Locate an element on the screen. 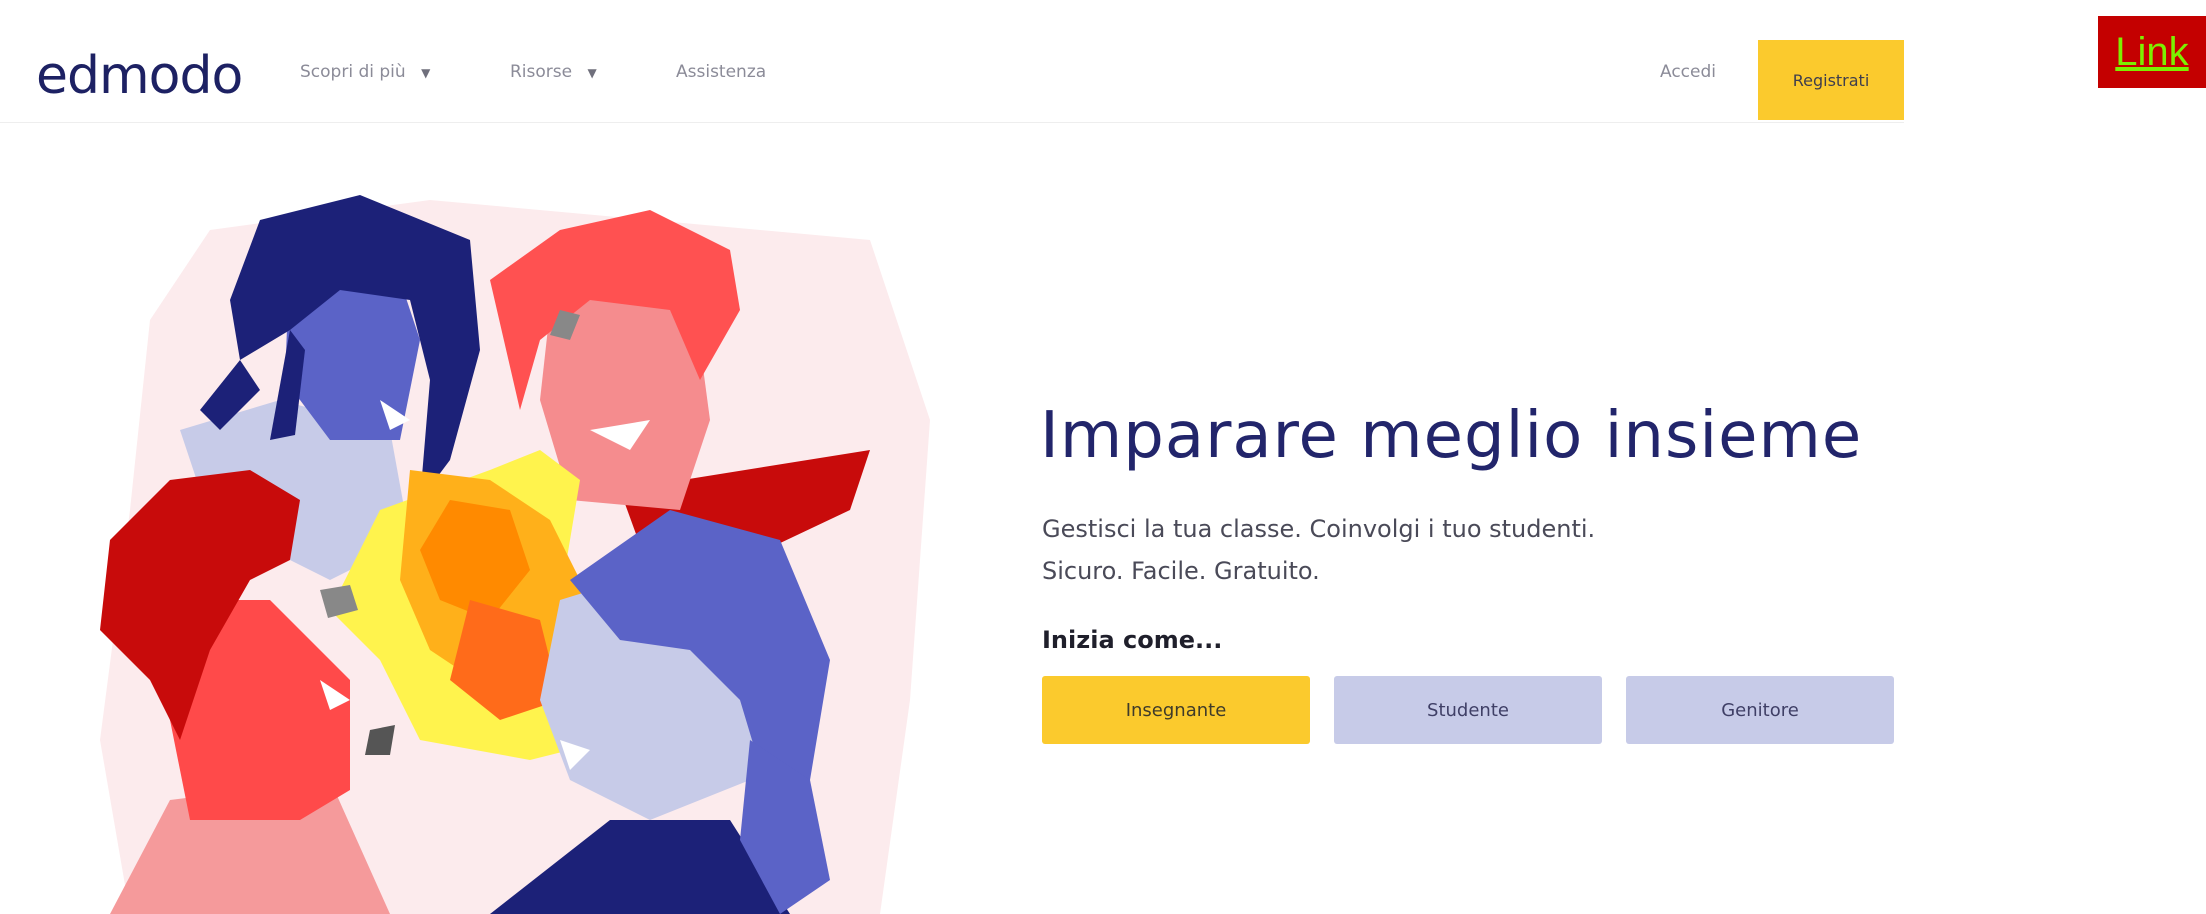 The image size is (2206, 914). teacher-button: Insegnante is located at coordinates (1176, 710).